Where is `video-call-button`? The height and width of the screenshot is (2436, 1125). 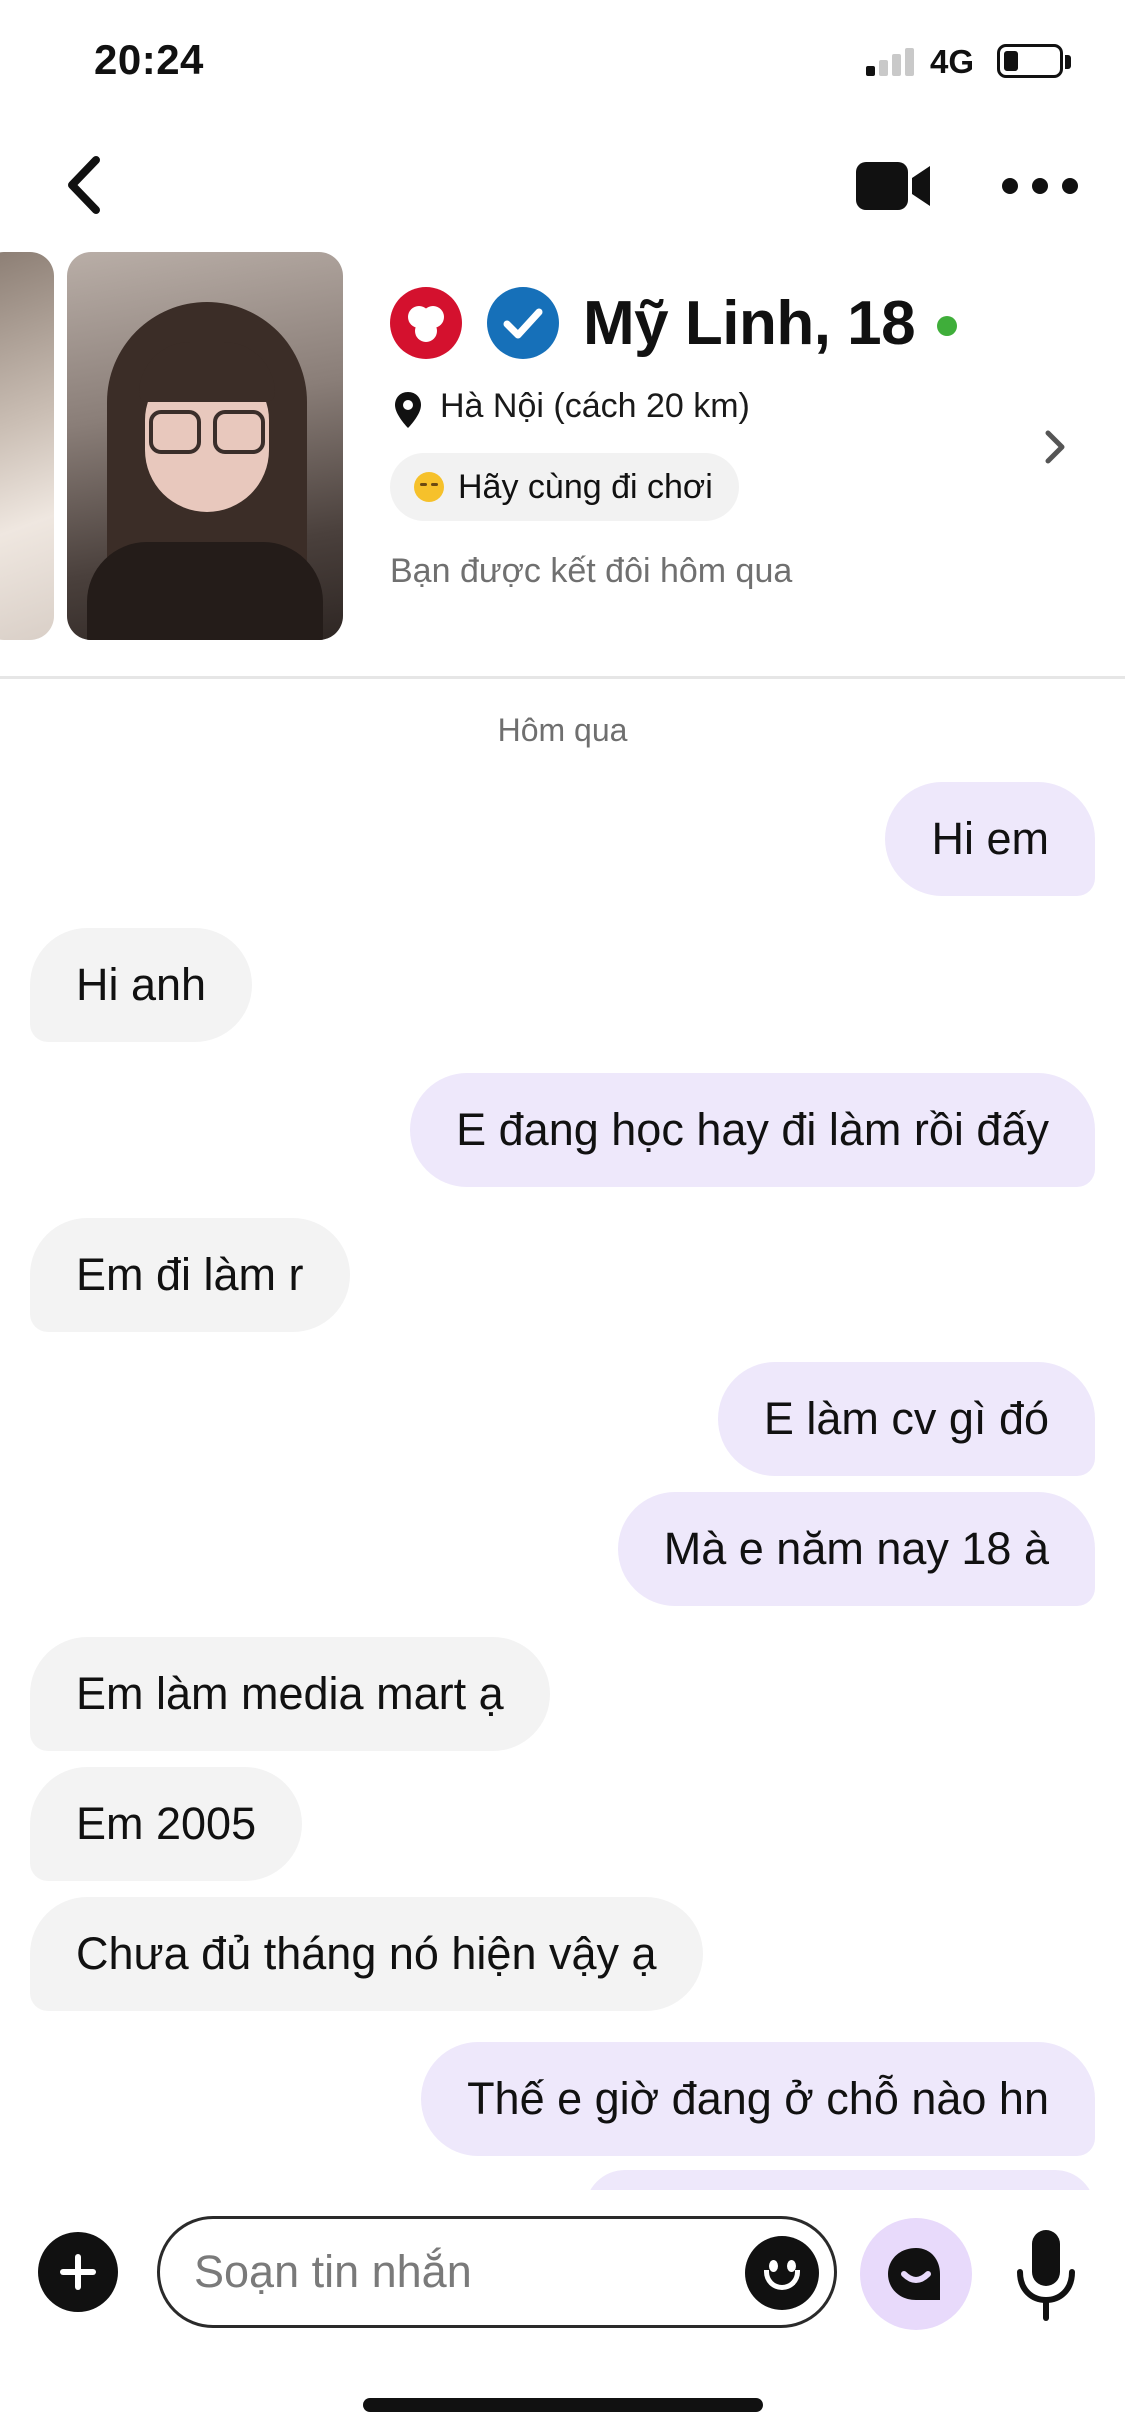
video-call-button is located at coordinates (894, 186).